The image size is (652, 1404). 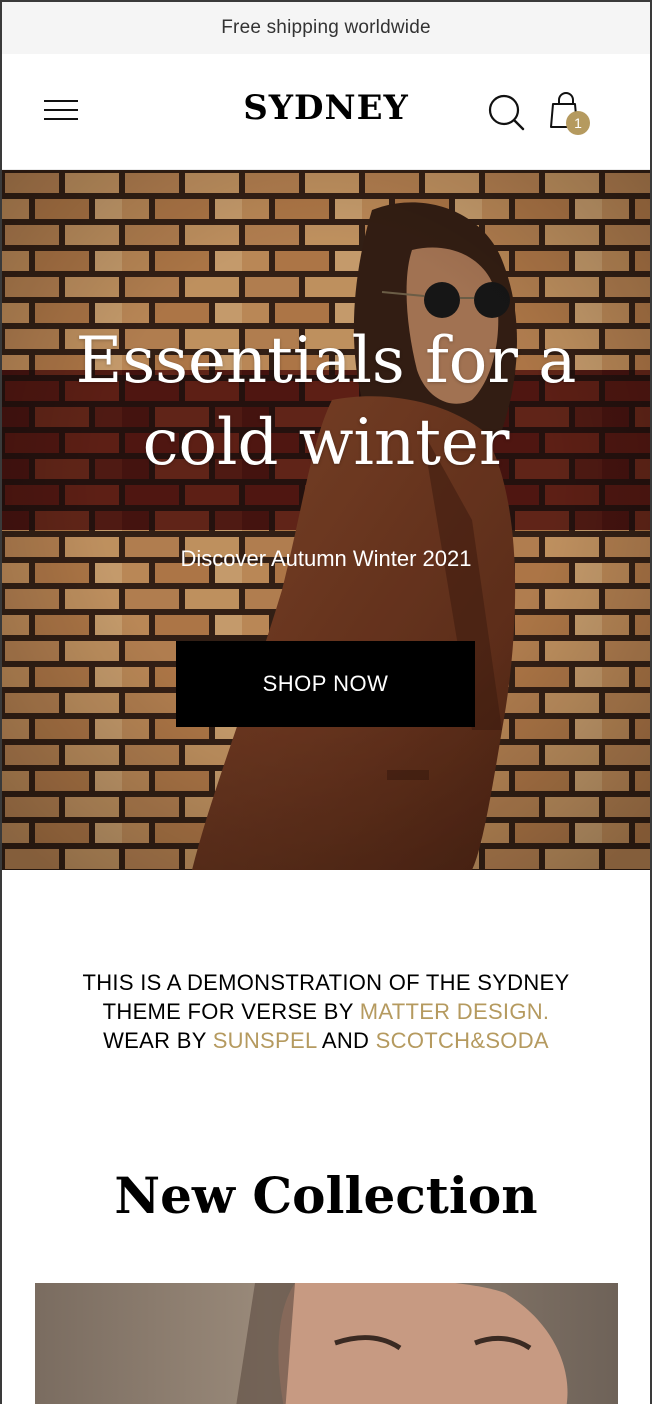 What do you see at coordinates (326, 1343) in the screenshot?
I see `collection-image` at bounding box center [326, 1343].